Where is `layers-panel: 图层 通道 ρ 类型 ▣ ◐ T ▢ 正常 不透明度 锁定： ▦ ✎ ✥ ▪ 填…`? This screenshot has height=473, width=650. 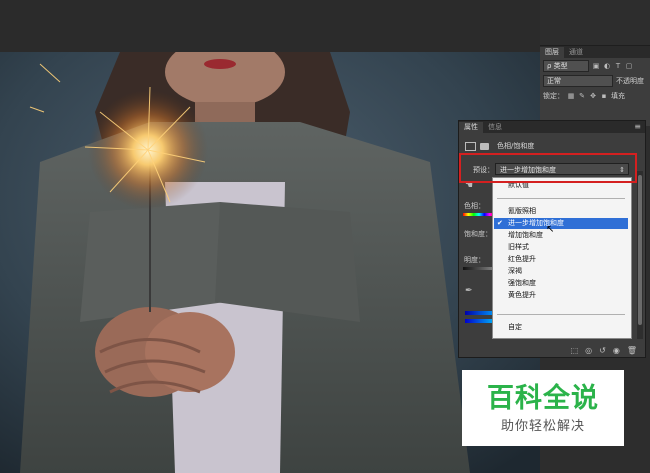
layers-panel: 图层 通道 ρ 类型 ▣ ◐ T ▢ 正常 不透明度 锁定： ▦ ✎ ✥ ▪ 填… is located at coordinates (595, 85).